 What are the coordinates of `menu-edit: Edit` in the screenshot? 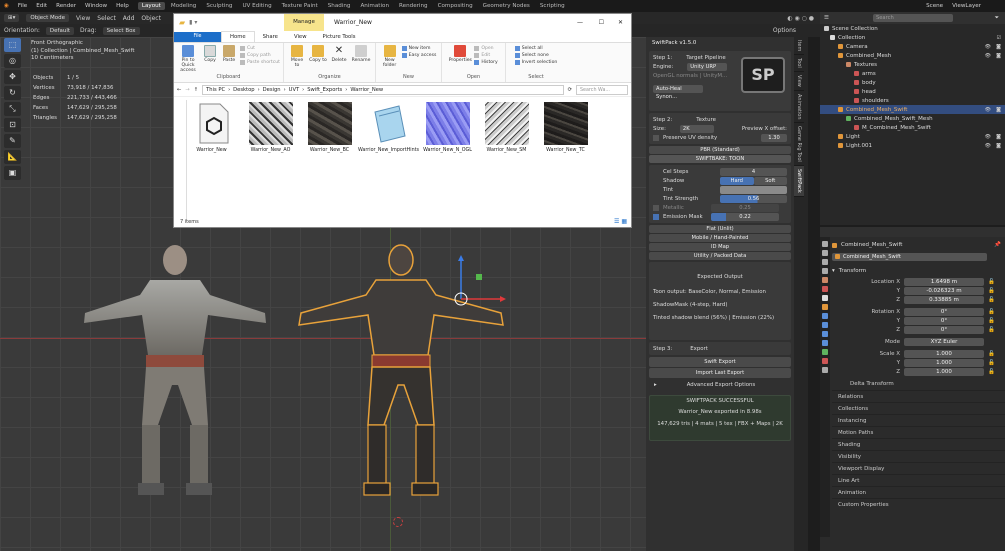 It's located at (41, 6).